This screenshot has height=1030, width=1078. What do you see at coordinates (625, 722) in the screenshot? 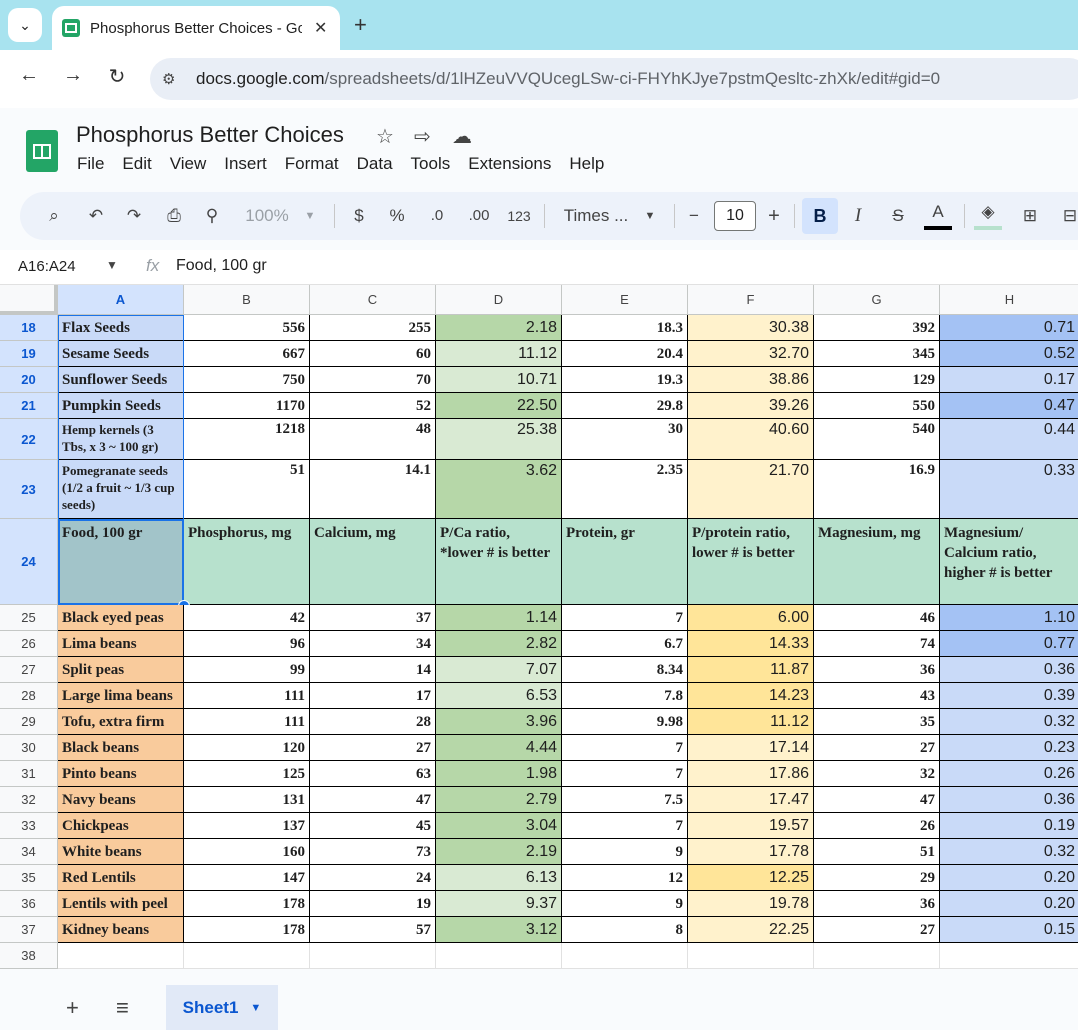
I see `value-cell-e: 9.98` at bounding box center [625, 722].